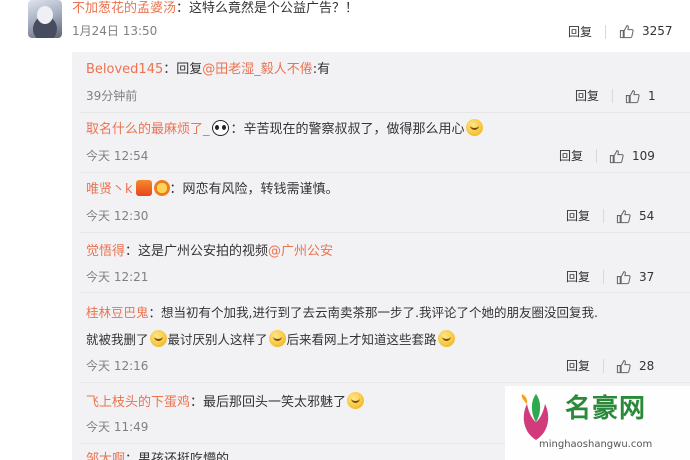 This screenshot has height=460, width=690. I want to click on reply-prefix: ：回复, so click(183, 69).